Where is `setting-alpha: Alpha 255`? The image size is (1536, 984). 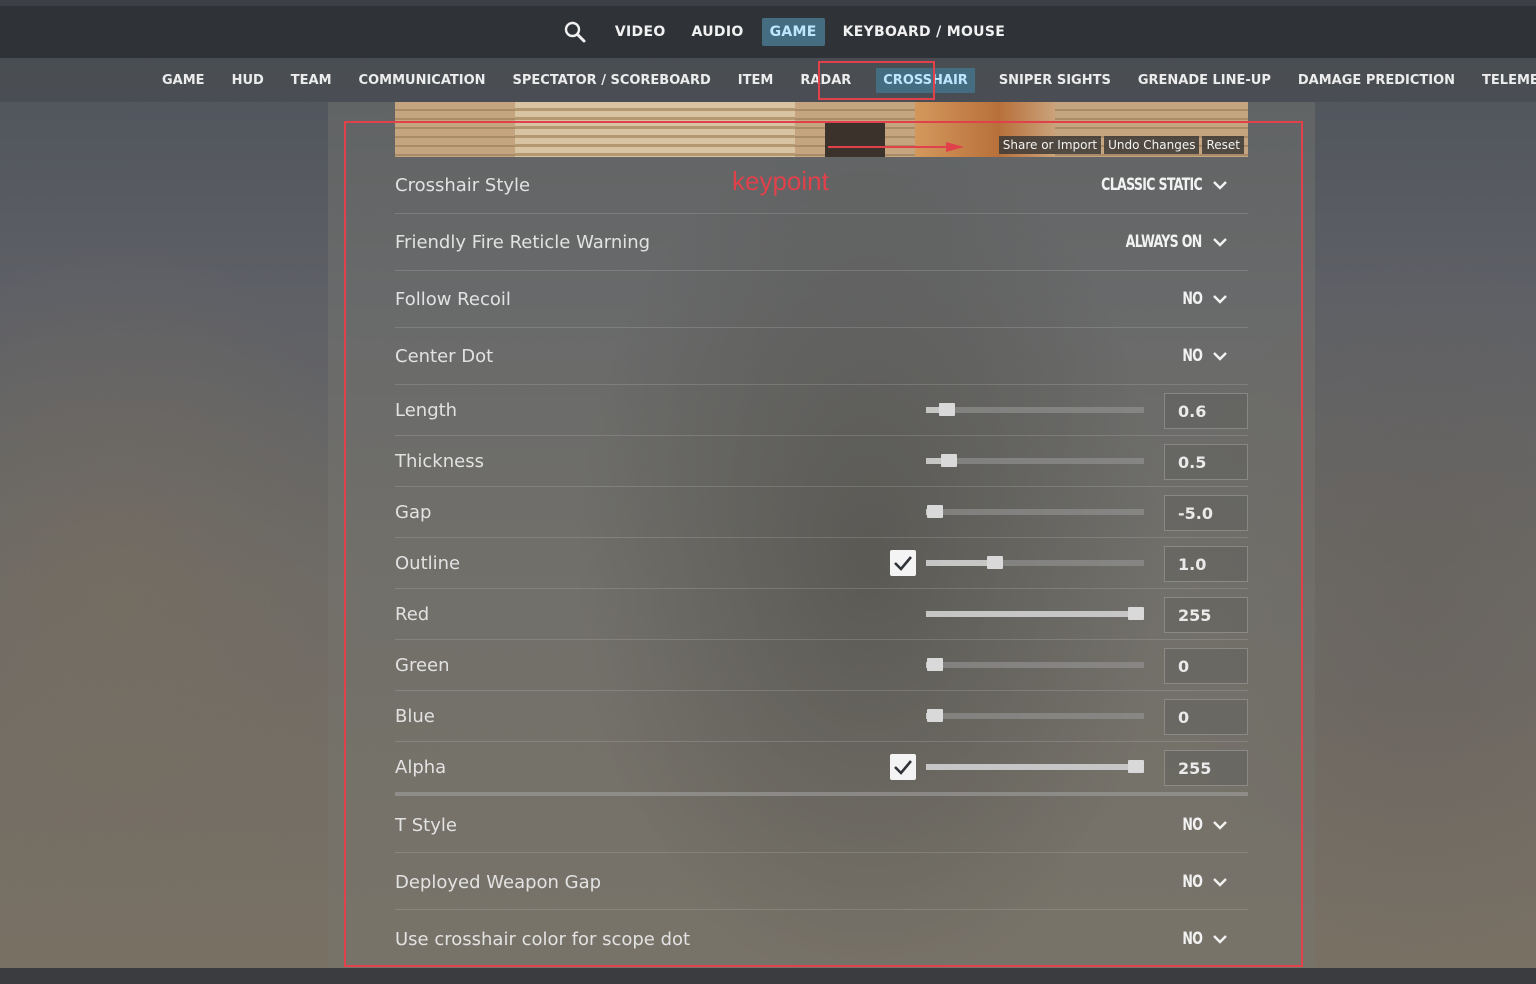
setting-alpha: Alpha 255 is located at coordinates (821, 767).